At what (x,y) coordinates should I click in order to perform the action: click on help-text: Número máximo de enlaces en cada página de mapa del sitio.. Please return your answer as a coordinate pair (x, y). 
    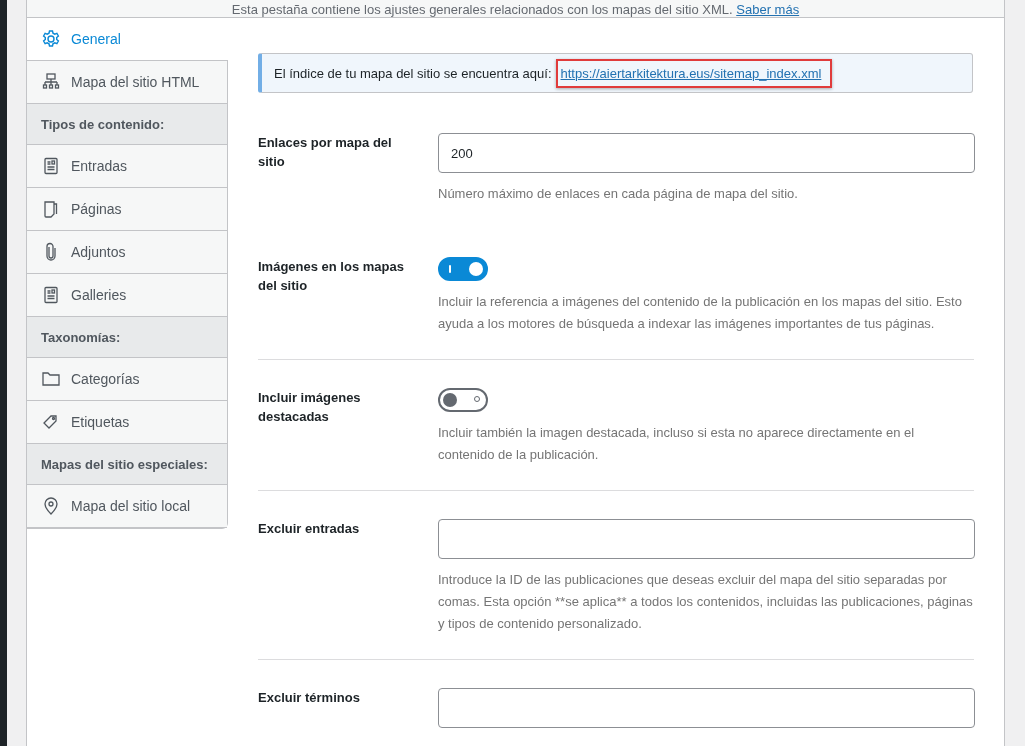
    Looking at the image, I should click on (618, 194).